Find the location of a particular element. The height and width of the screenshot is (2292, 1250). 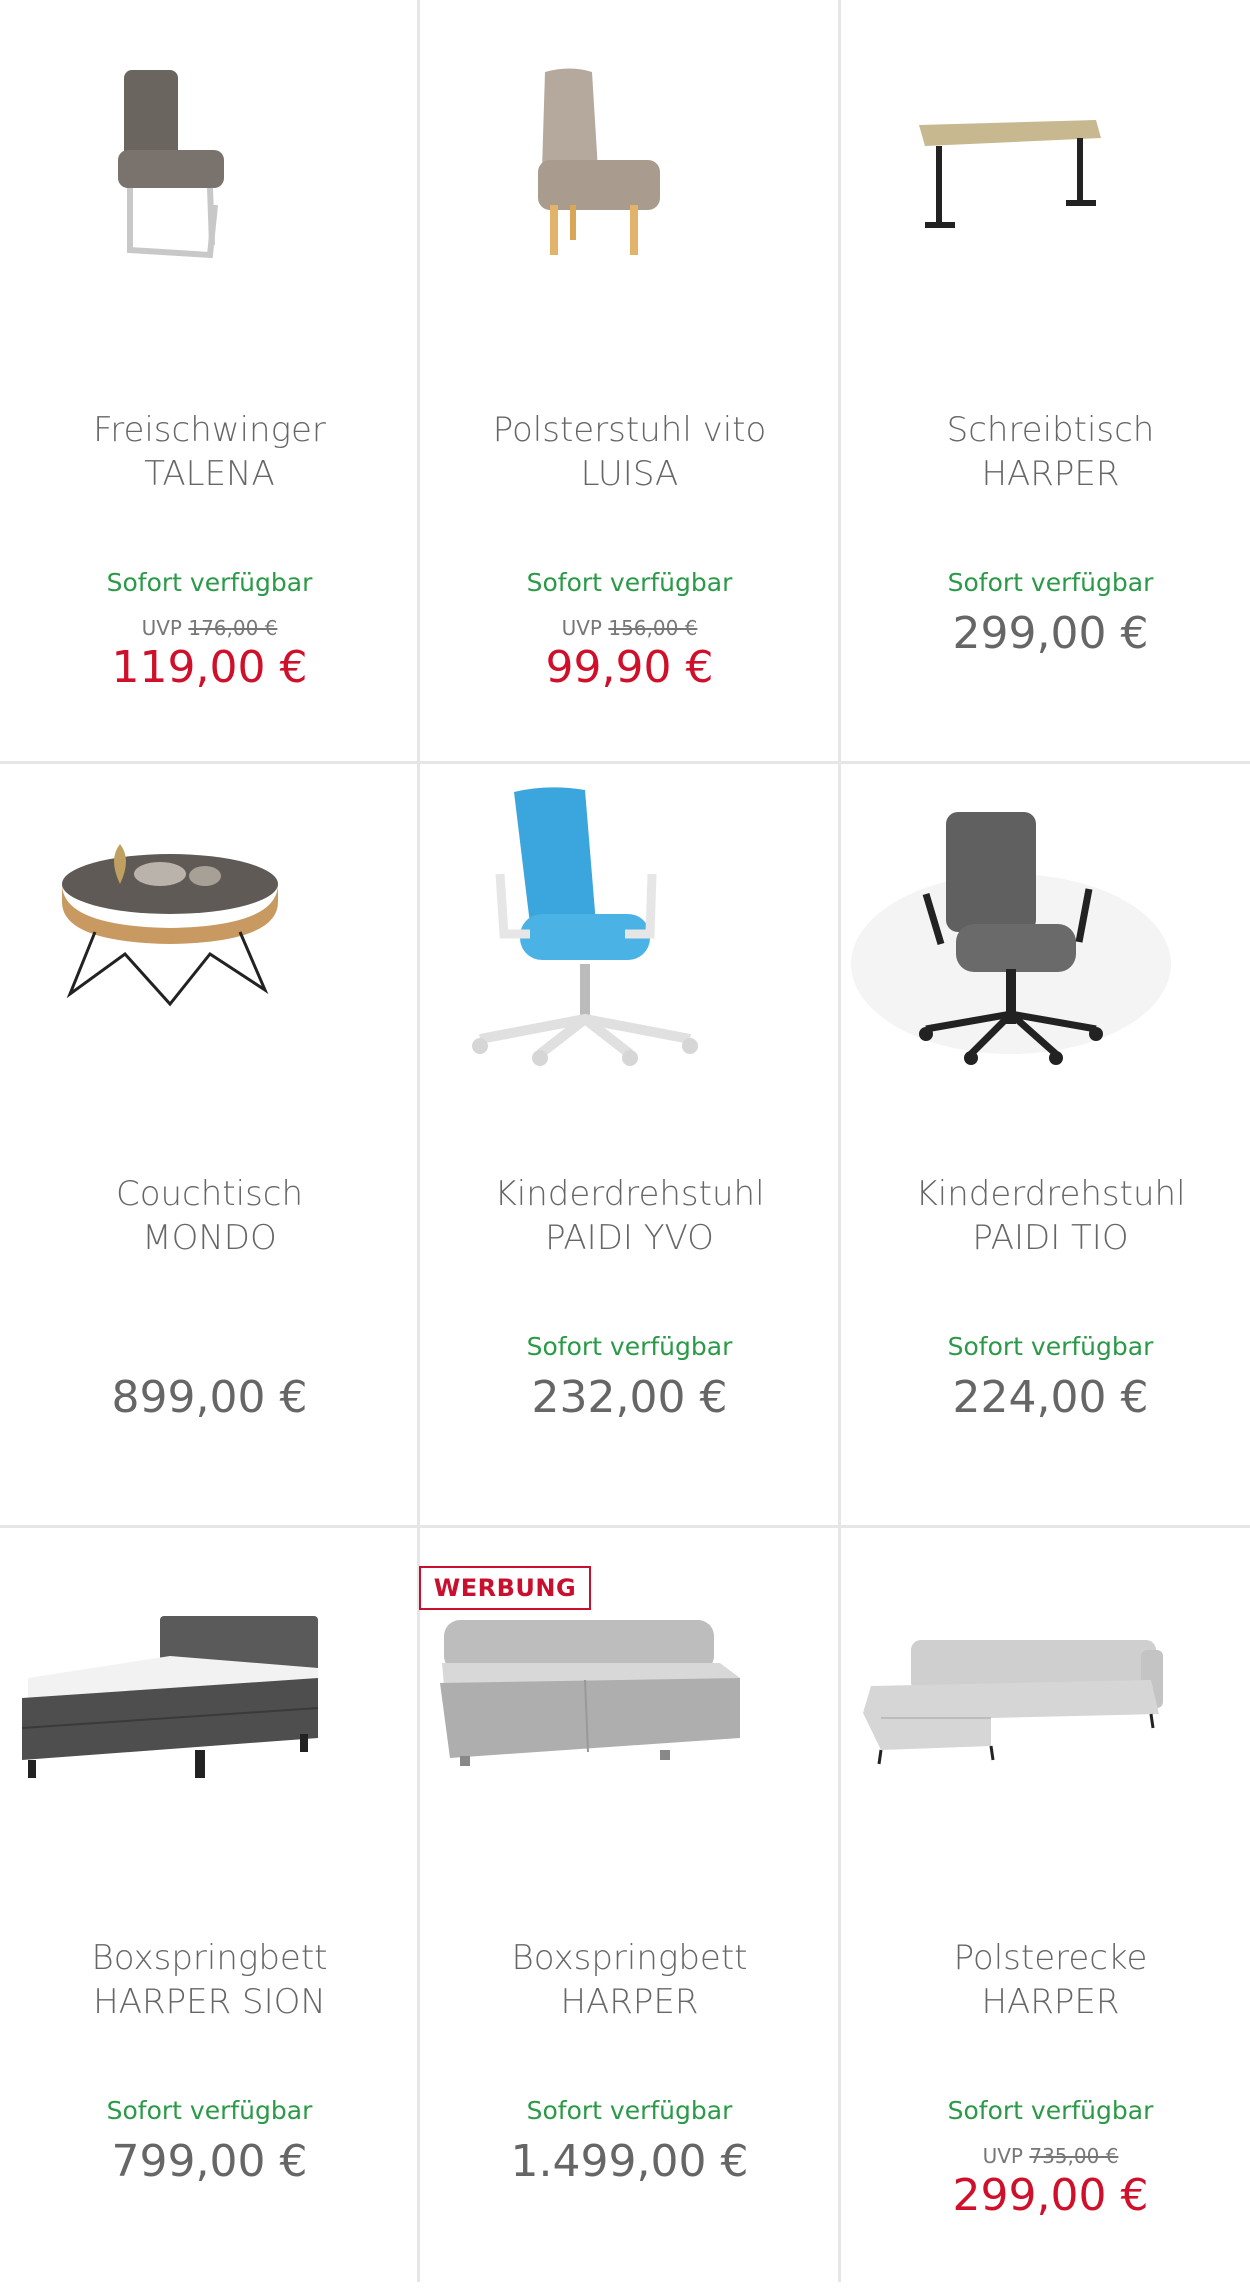

uvp-price: UVP 156,00 € is located at coordinates (629, 628).